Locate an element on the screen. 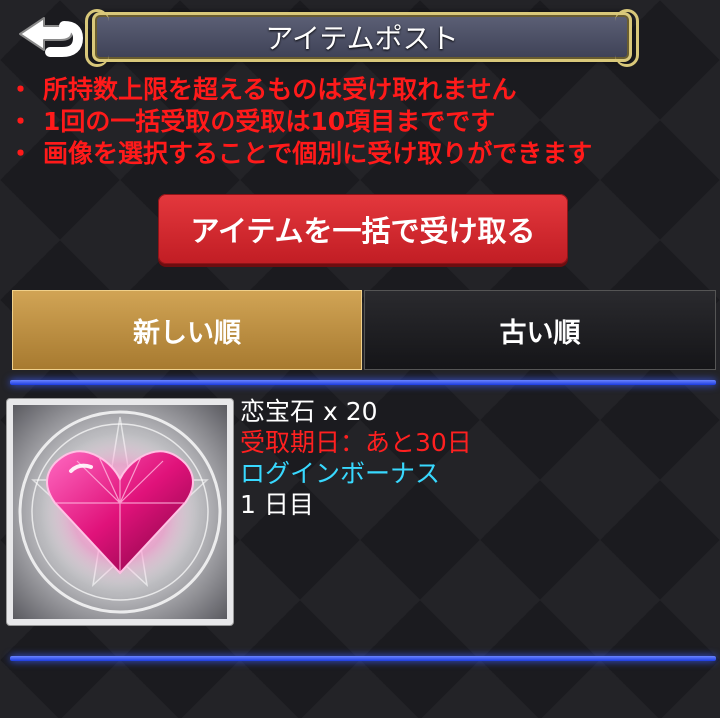 Image resolution: width=720 pixels, height=718 pixels. claim-all-button: アイテムを一括で受け取る is located at coordinates (363, 229).